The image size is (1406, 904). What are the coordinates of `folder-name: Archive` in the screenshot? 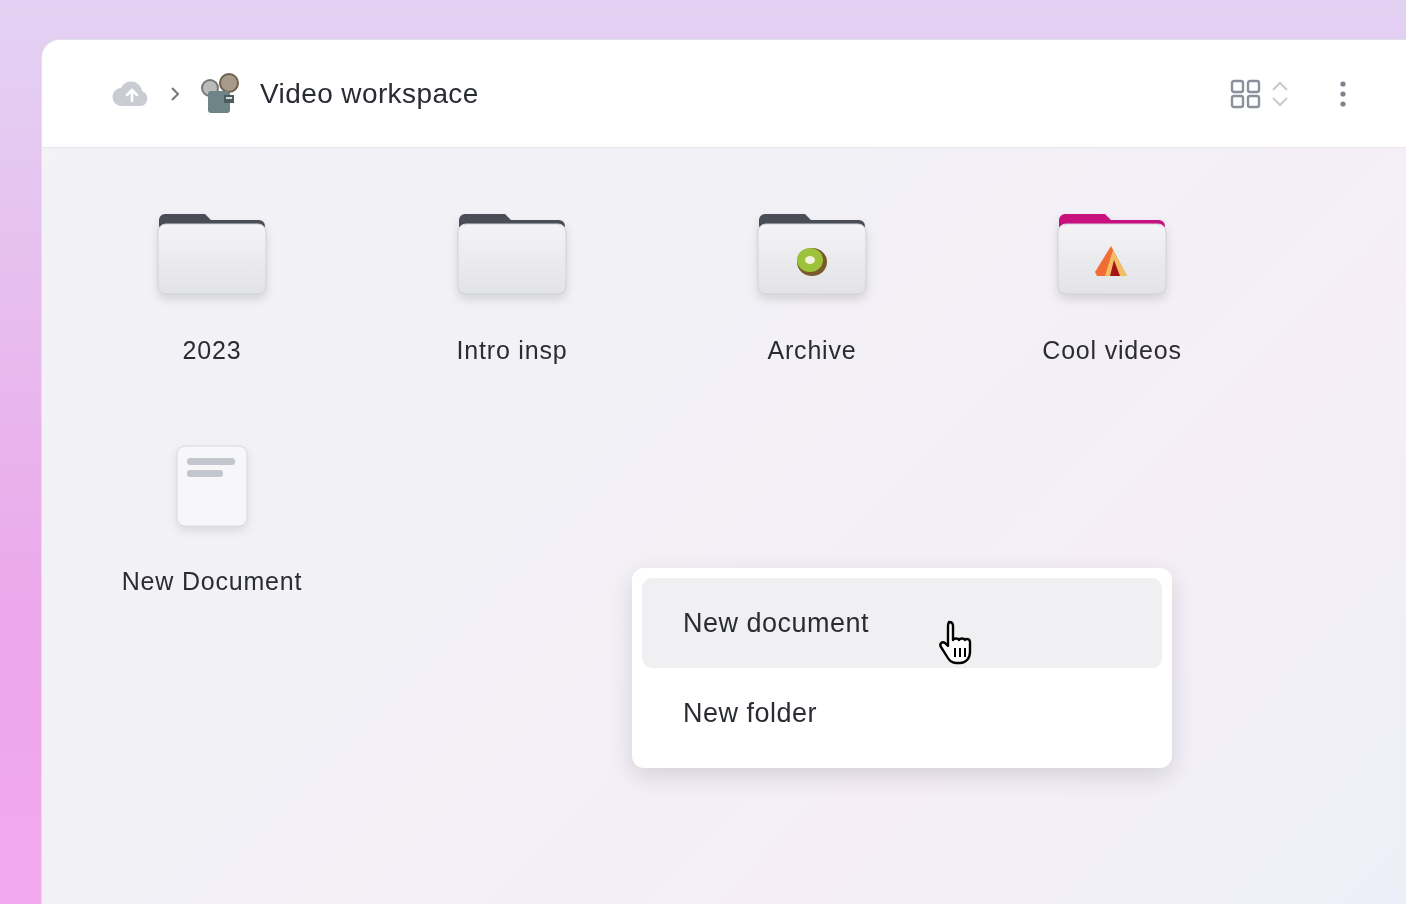 It's located at (812, 350).